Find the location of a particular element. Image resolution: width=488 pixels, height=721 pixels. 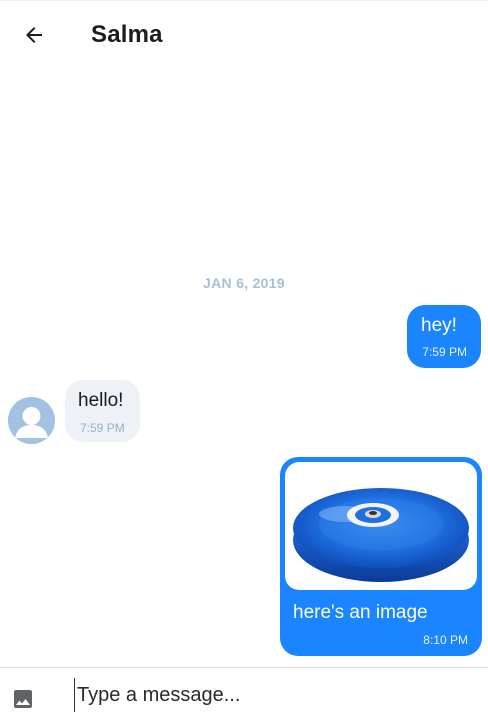

image-icon is located at coordinates (23, 699).